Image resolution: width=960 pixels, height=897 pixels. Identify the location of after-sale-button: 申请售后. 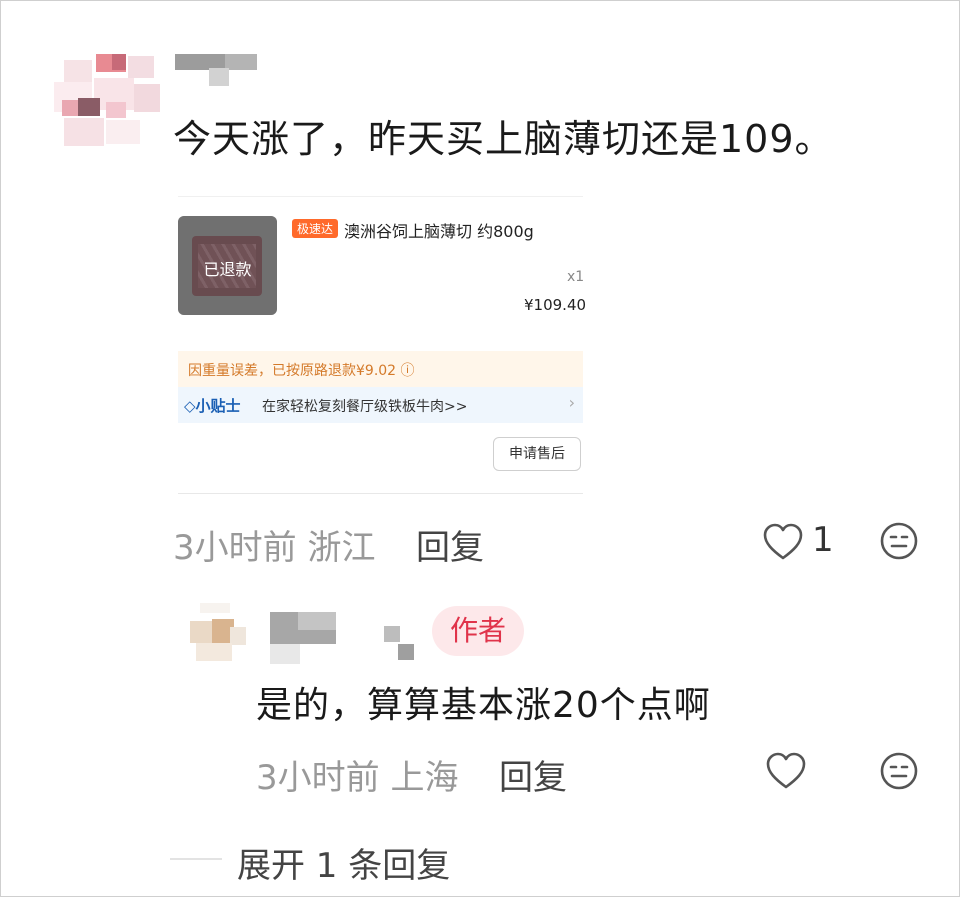
(537, 454).